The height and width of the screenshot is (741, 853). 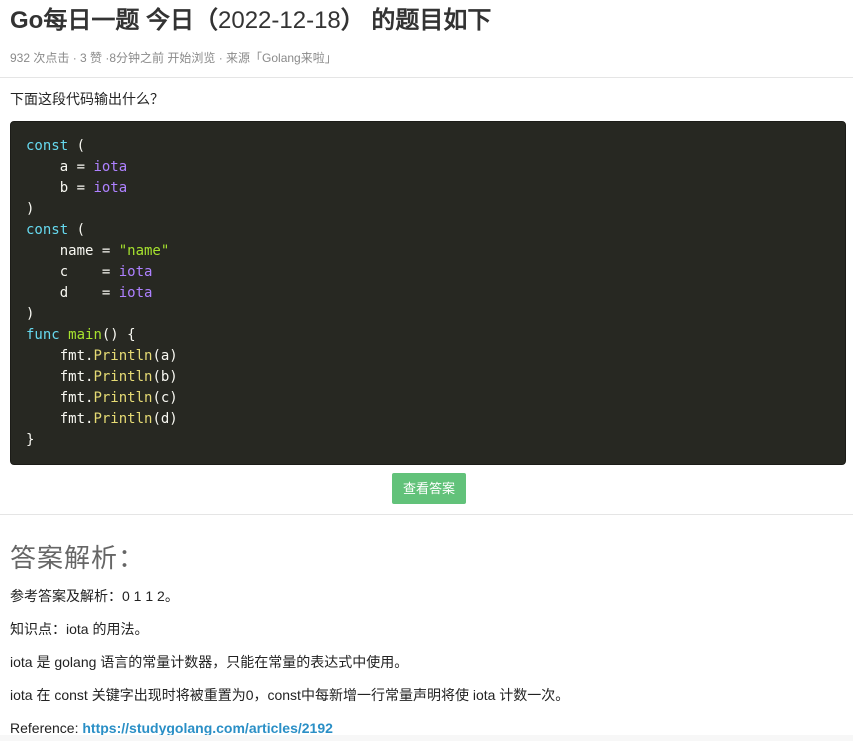 I want to click on question-prompt: 下面这段代码输出什么？, so click(x=87, y=99).